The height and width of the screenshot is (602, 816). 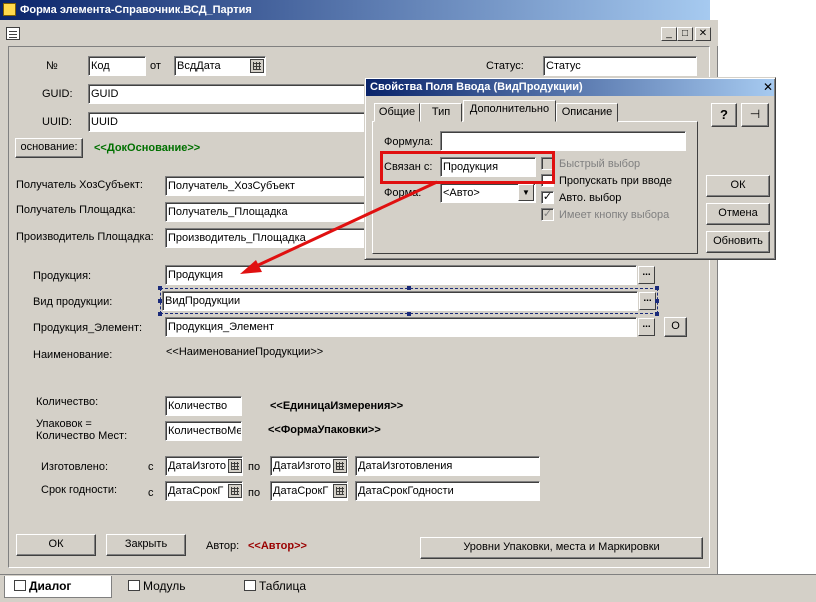 What do you see at coordinates (339, 227) in the screenshot?
I see `annotation-arrow` at bounding box center [339, 227].